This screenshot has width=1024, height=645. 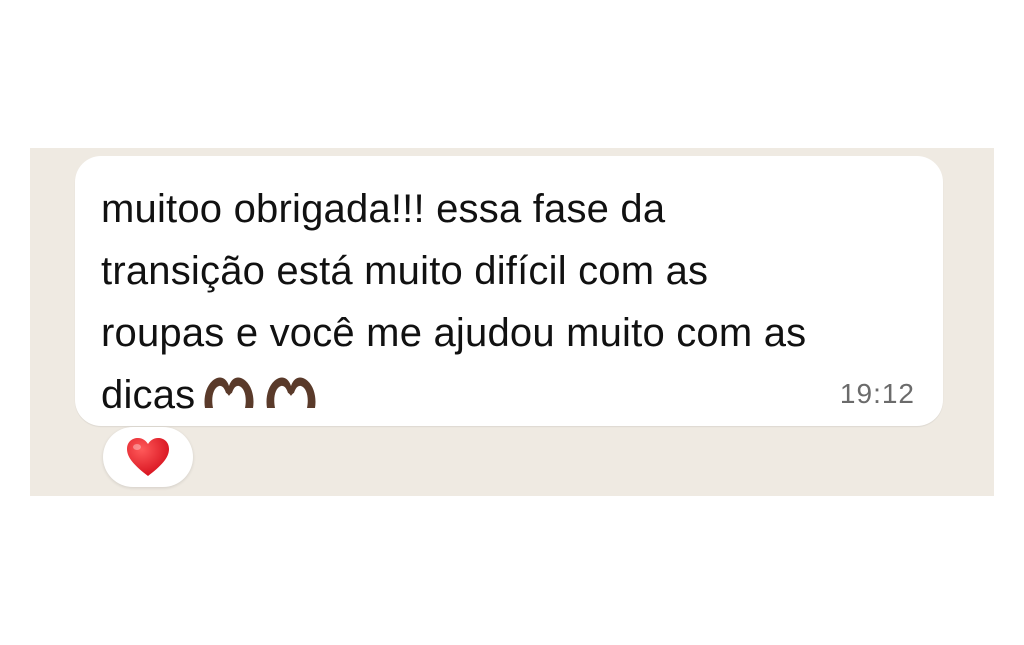 I want to click on red-heart-icon, so click(x=148, y=457).